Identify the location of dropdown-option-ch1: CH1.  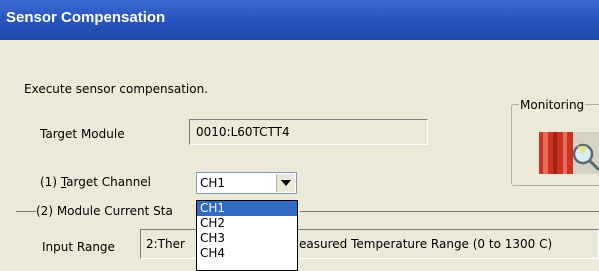
(247, 208).